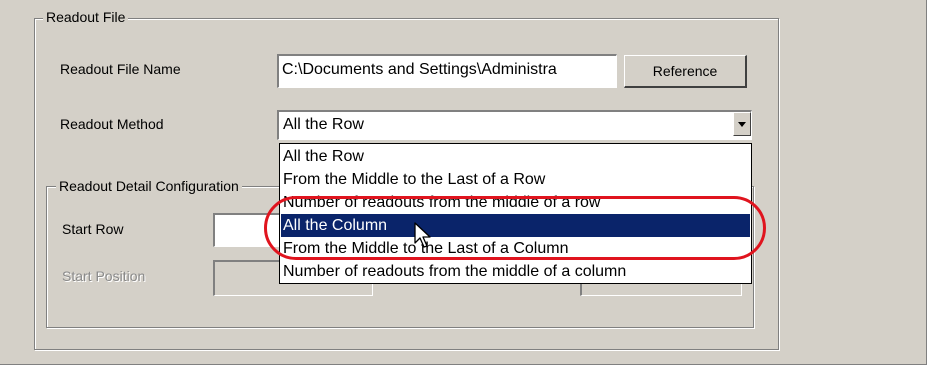 This screenshot has height=374, width=936. I want to click on file-name-label: Readout File Name, so click(120, 69).